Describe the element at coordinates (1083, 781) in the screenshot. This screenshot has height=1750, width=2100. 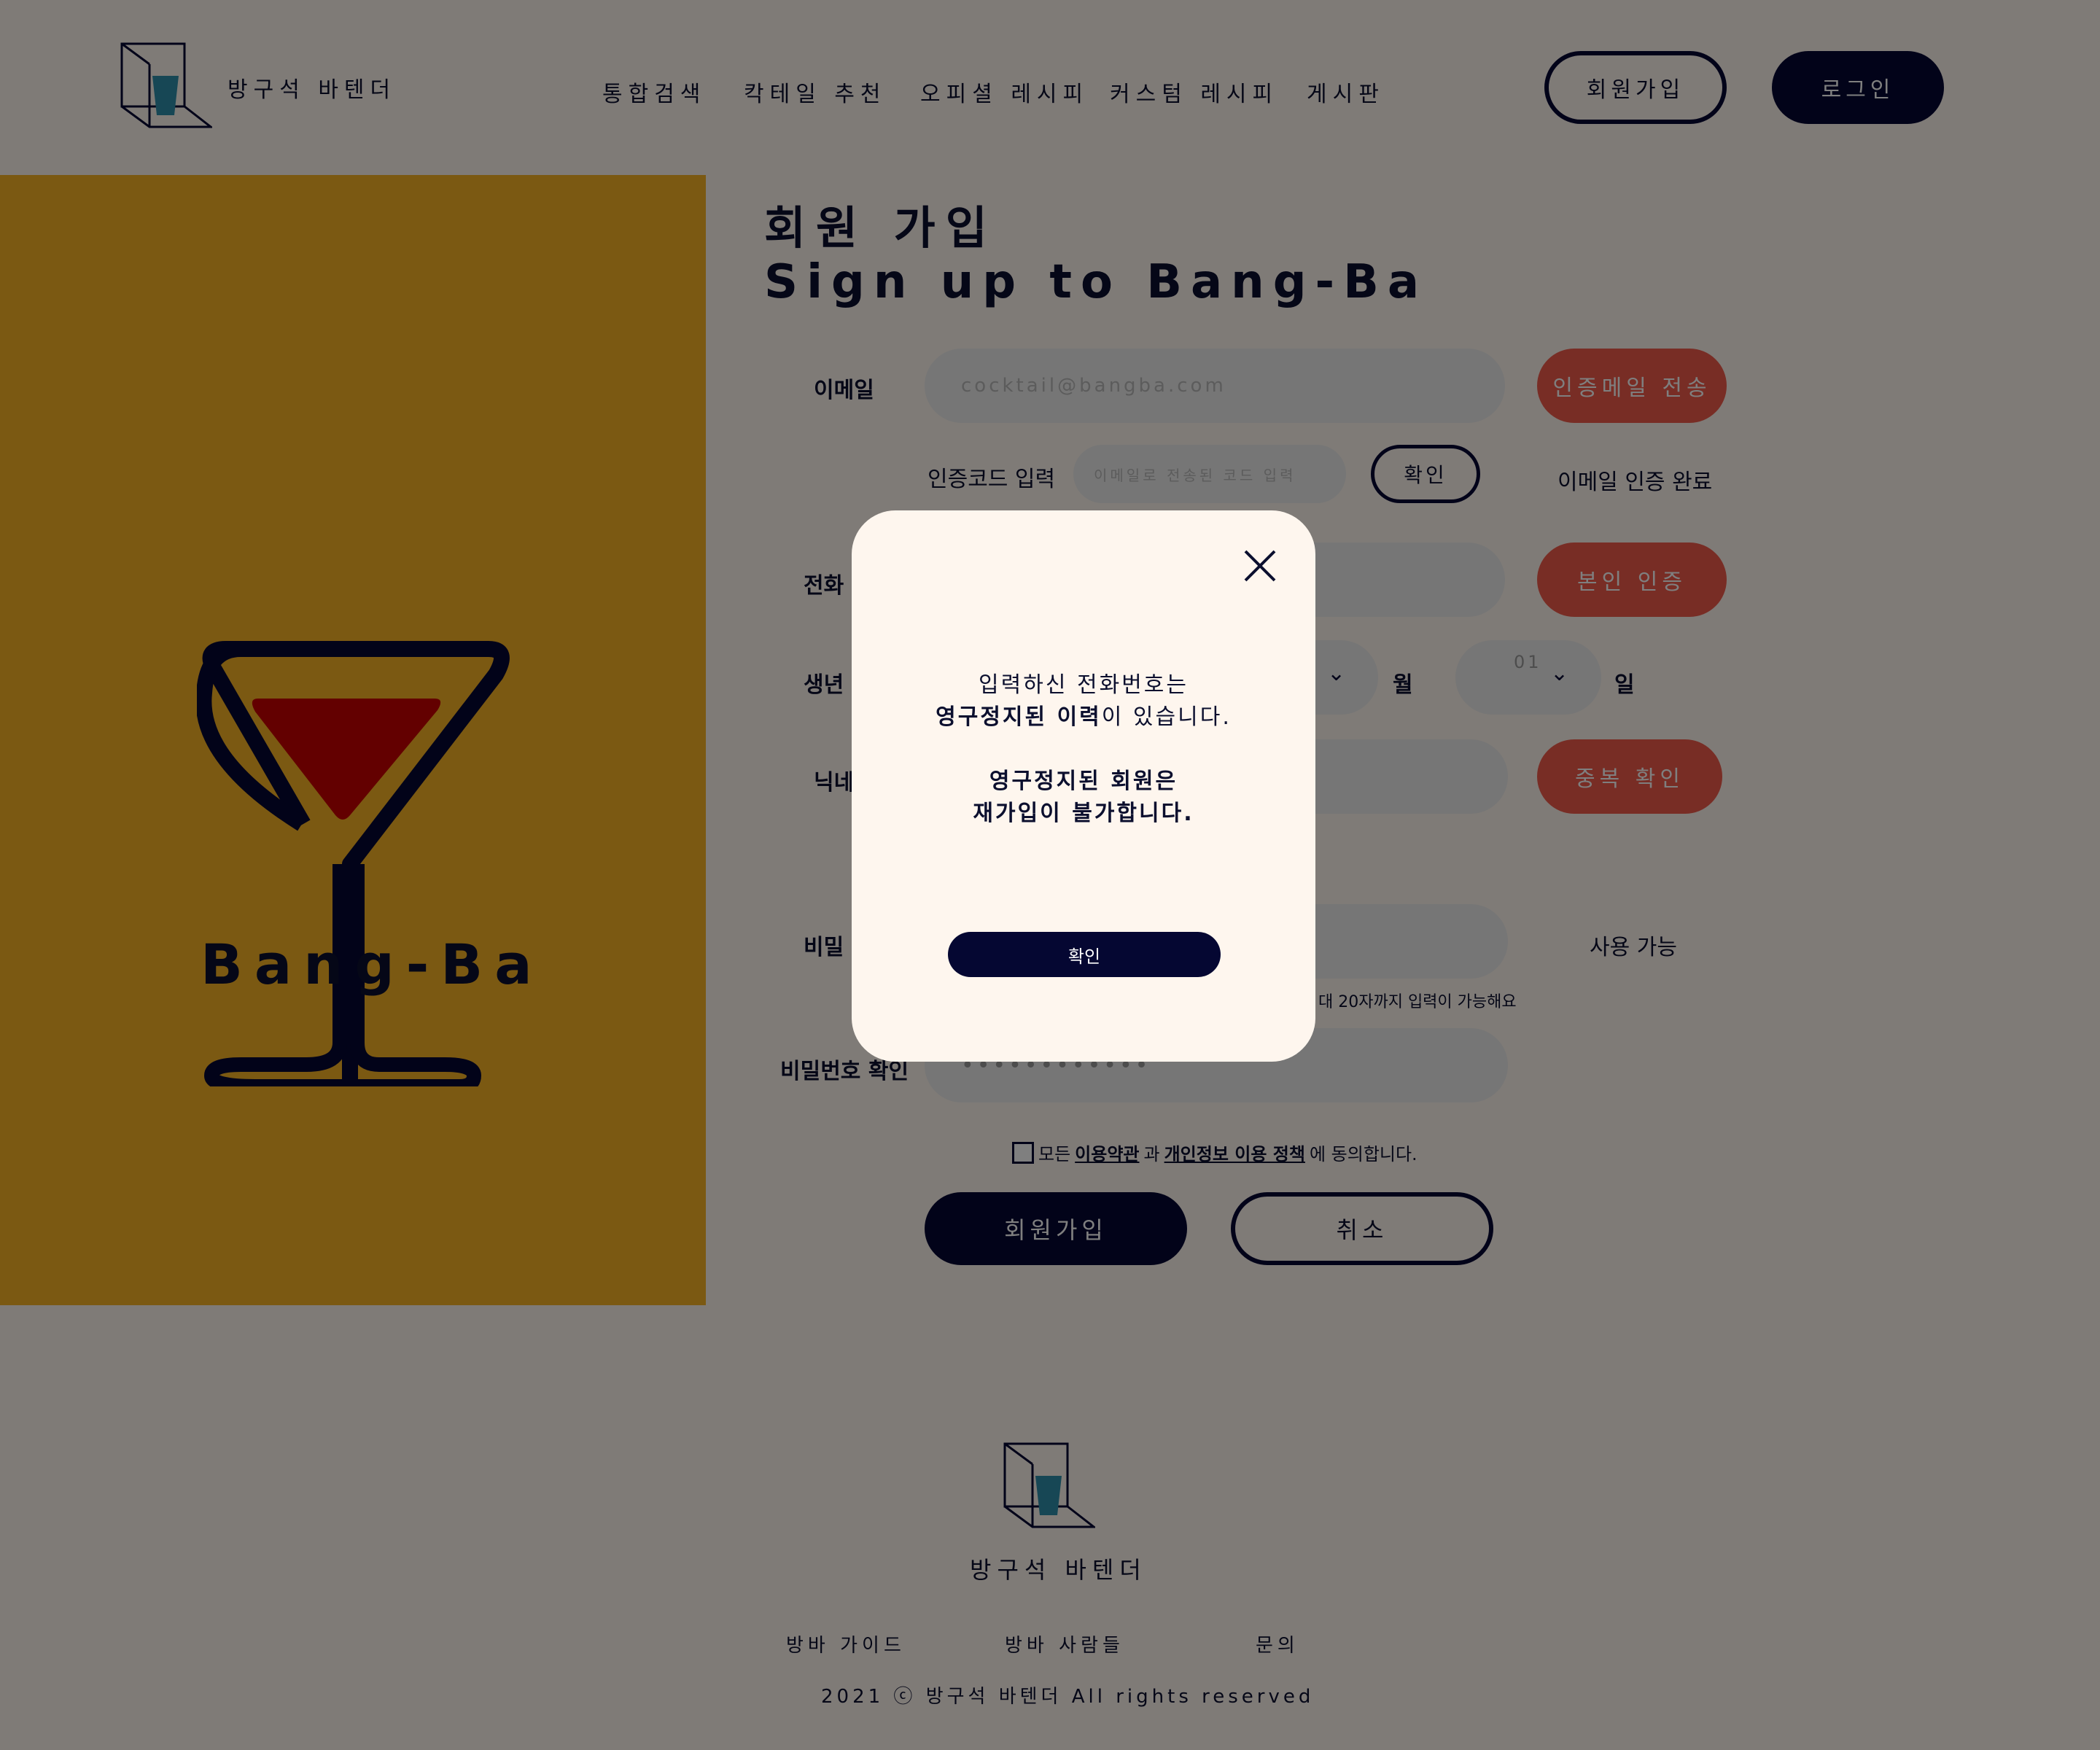
I see `modal-line3: 영구정지된 회원은` at that location.